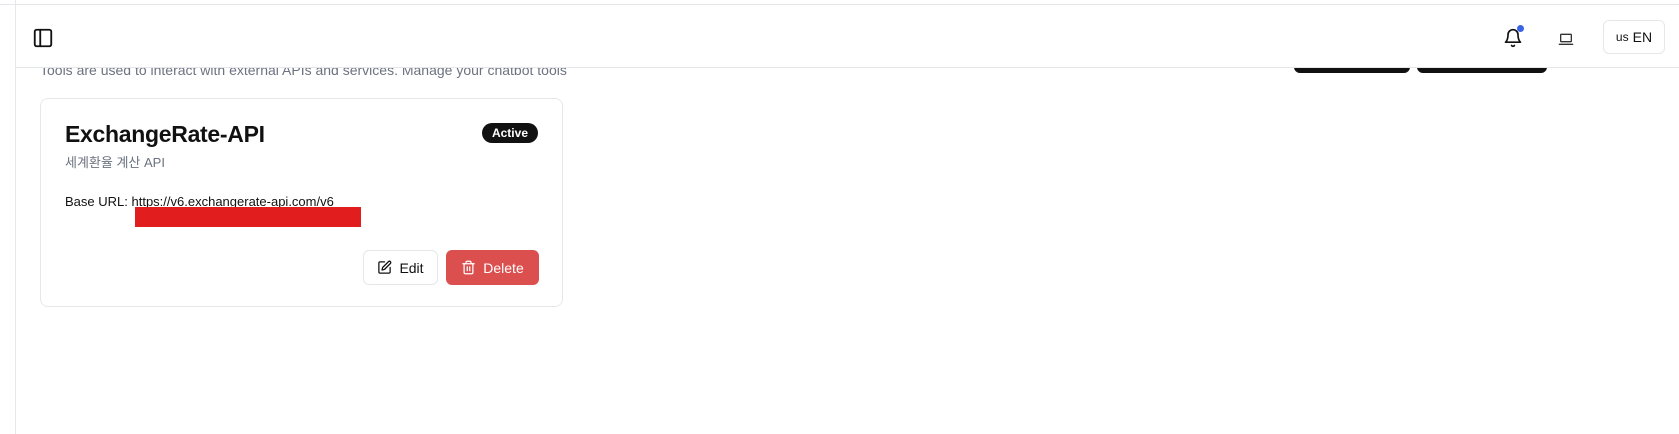  I want to click on trash-icon, so click(468, 267).